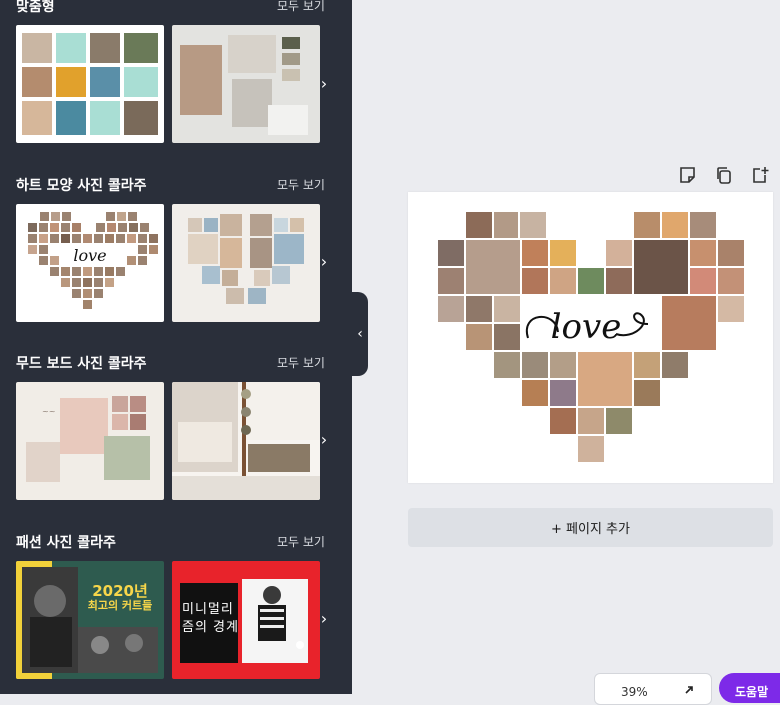 This screenshot has width=780, height=705. Describe the element at coordinates (301, 362) in the screenshot. I see `see-all-moodboard-link: 모두 보기` at that location.